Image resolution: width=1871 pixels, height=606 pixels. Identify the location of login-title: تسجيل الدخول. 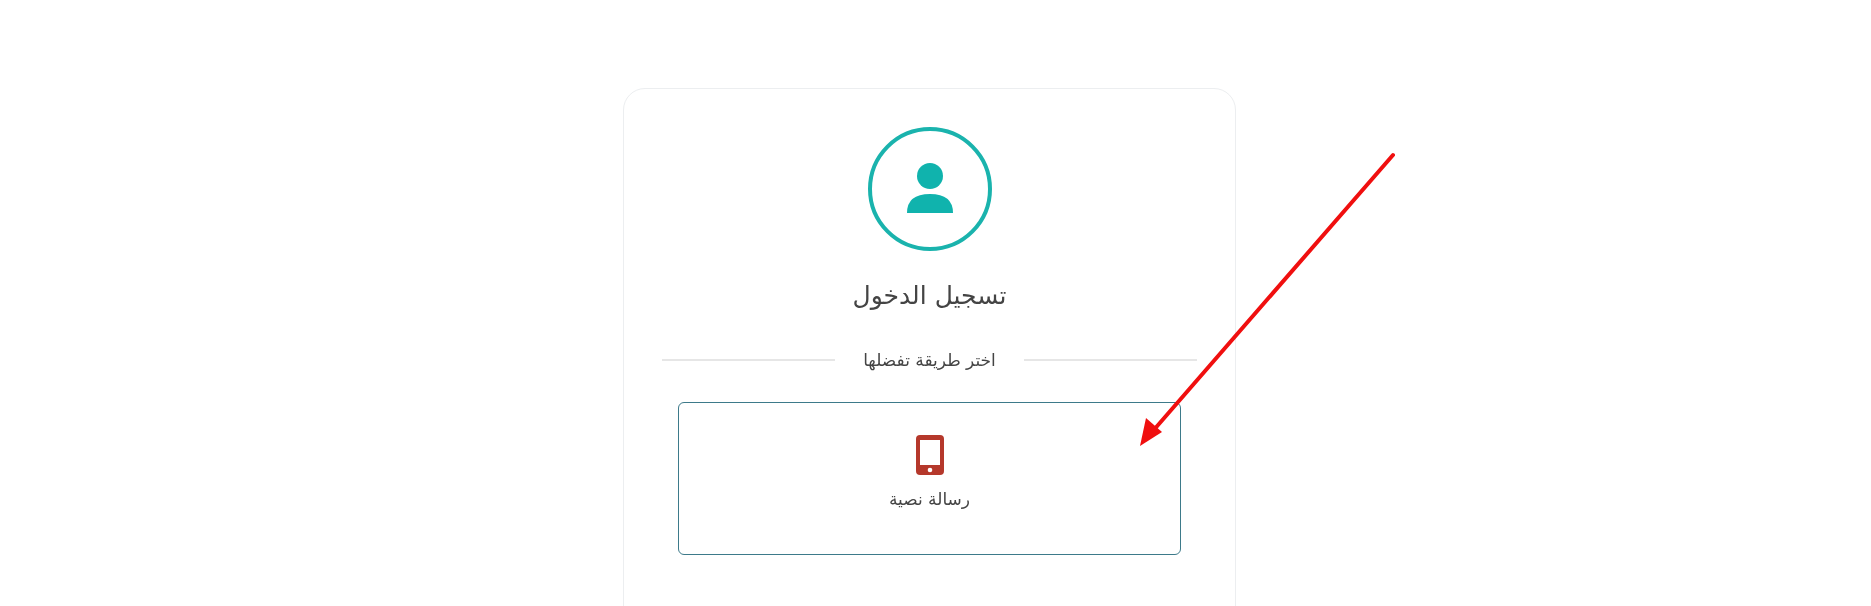
(929, 295).